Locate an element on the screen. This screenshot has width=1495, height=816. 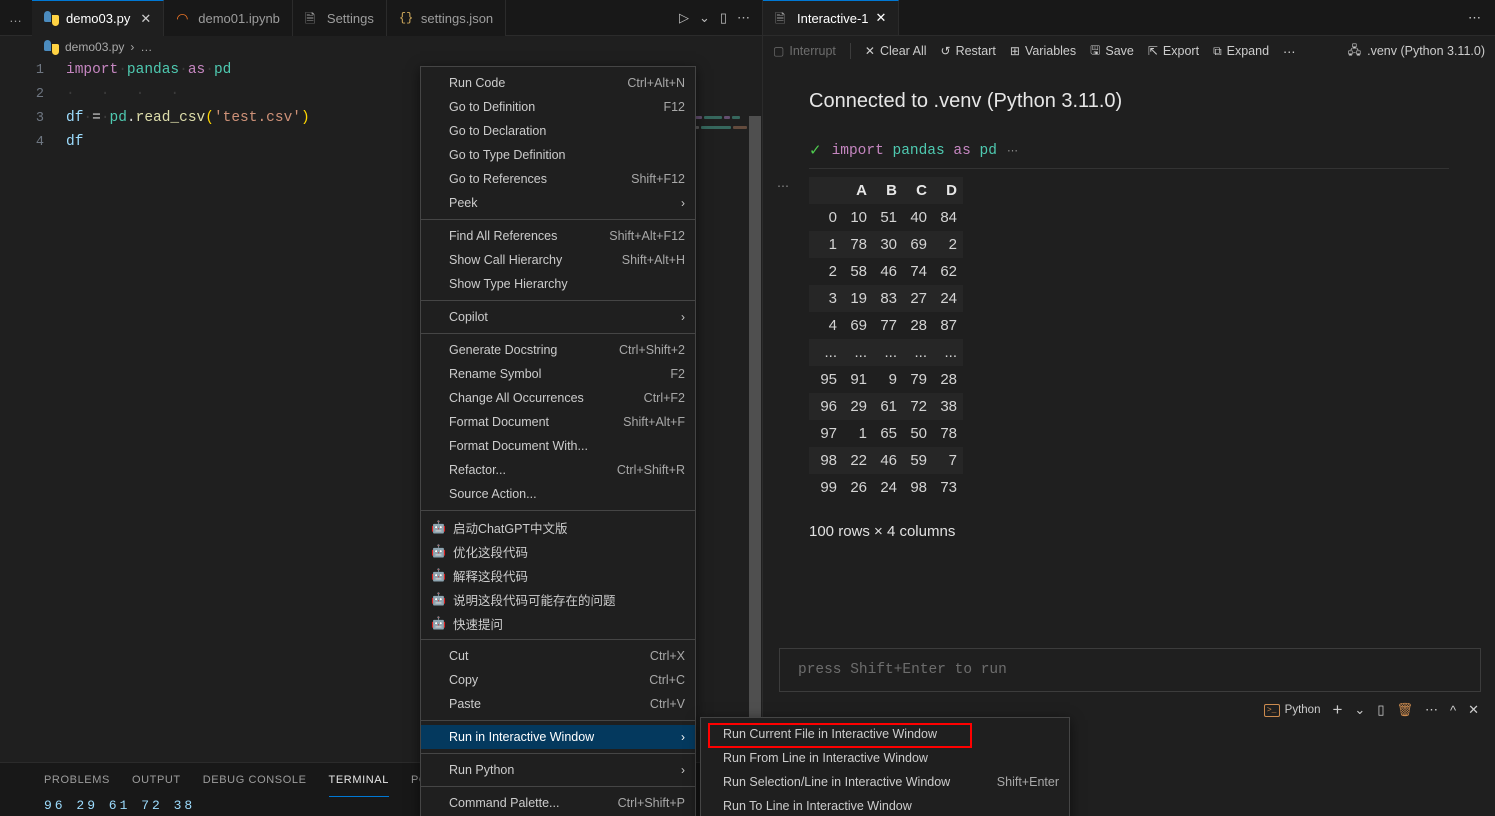
table-cell: 78 is located at coordinates (858, 244).